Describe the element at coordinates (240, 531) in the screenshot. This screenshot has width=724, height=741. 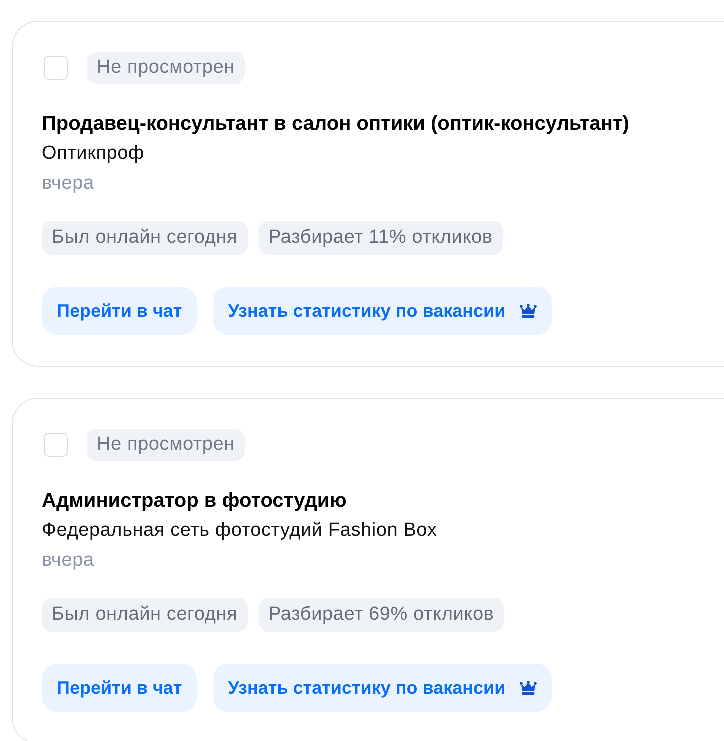
I see `company-name: Федеральная сеть фотостудий Fashion Box` at that location.